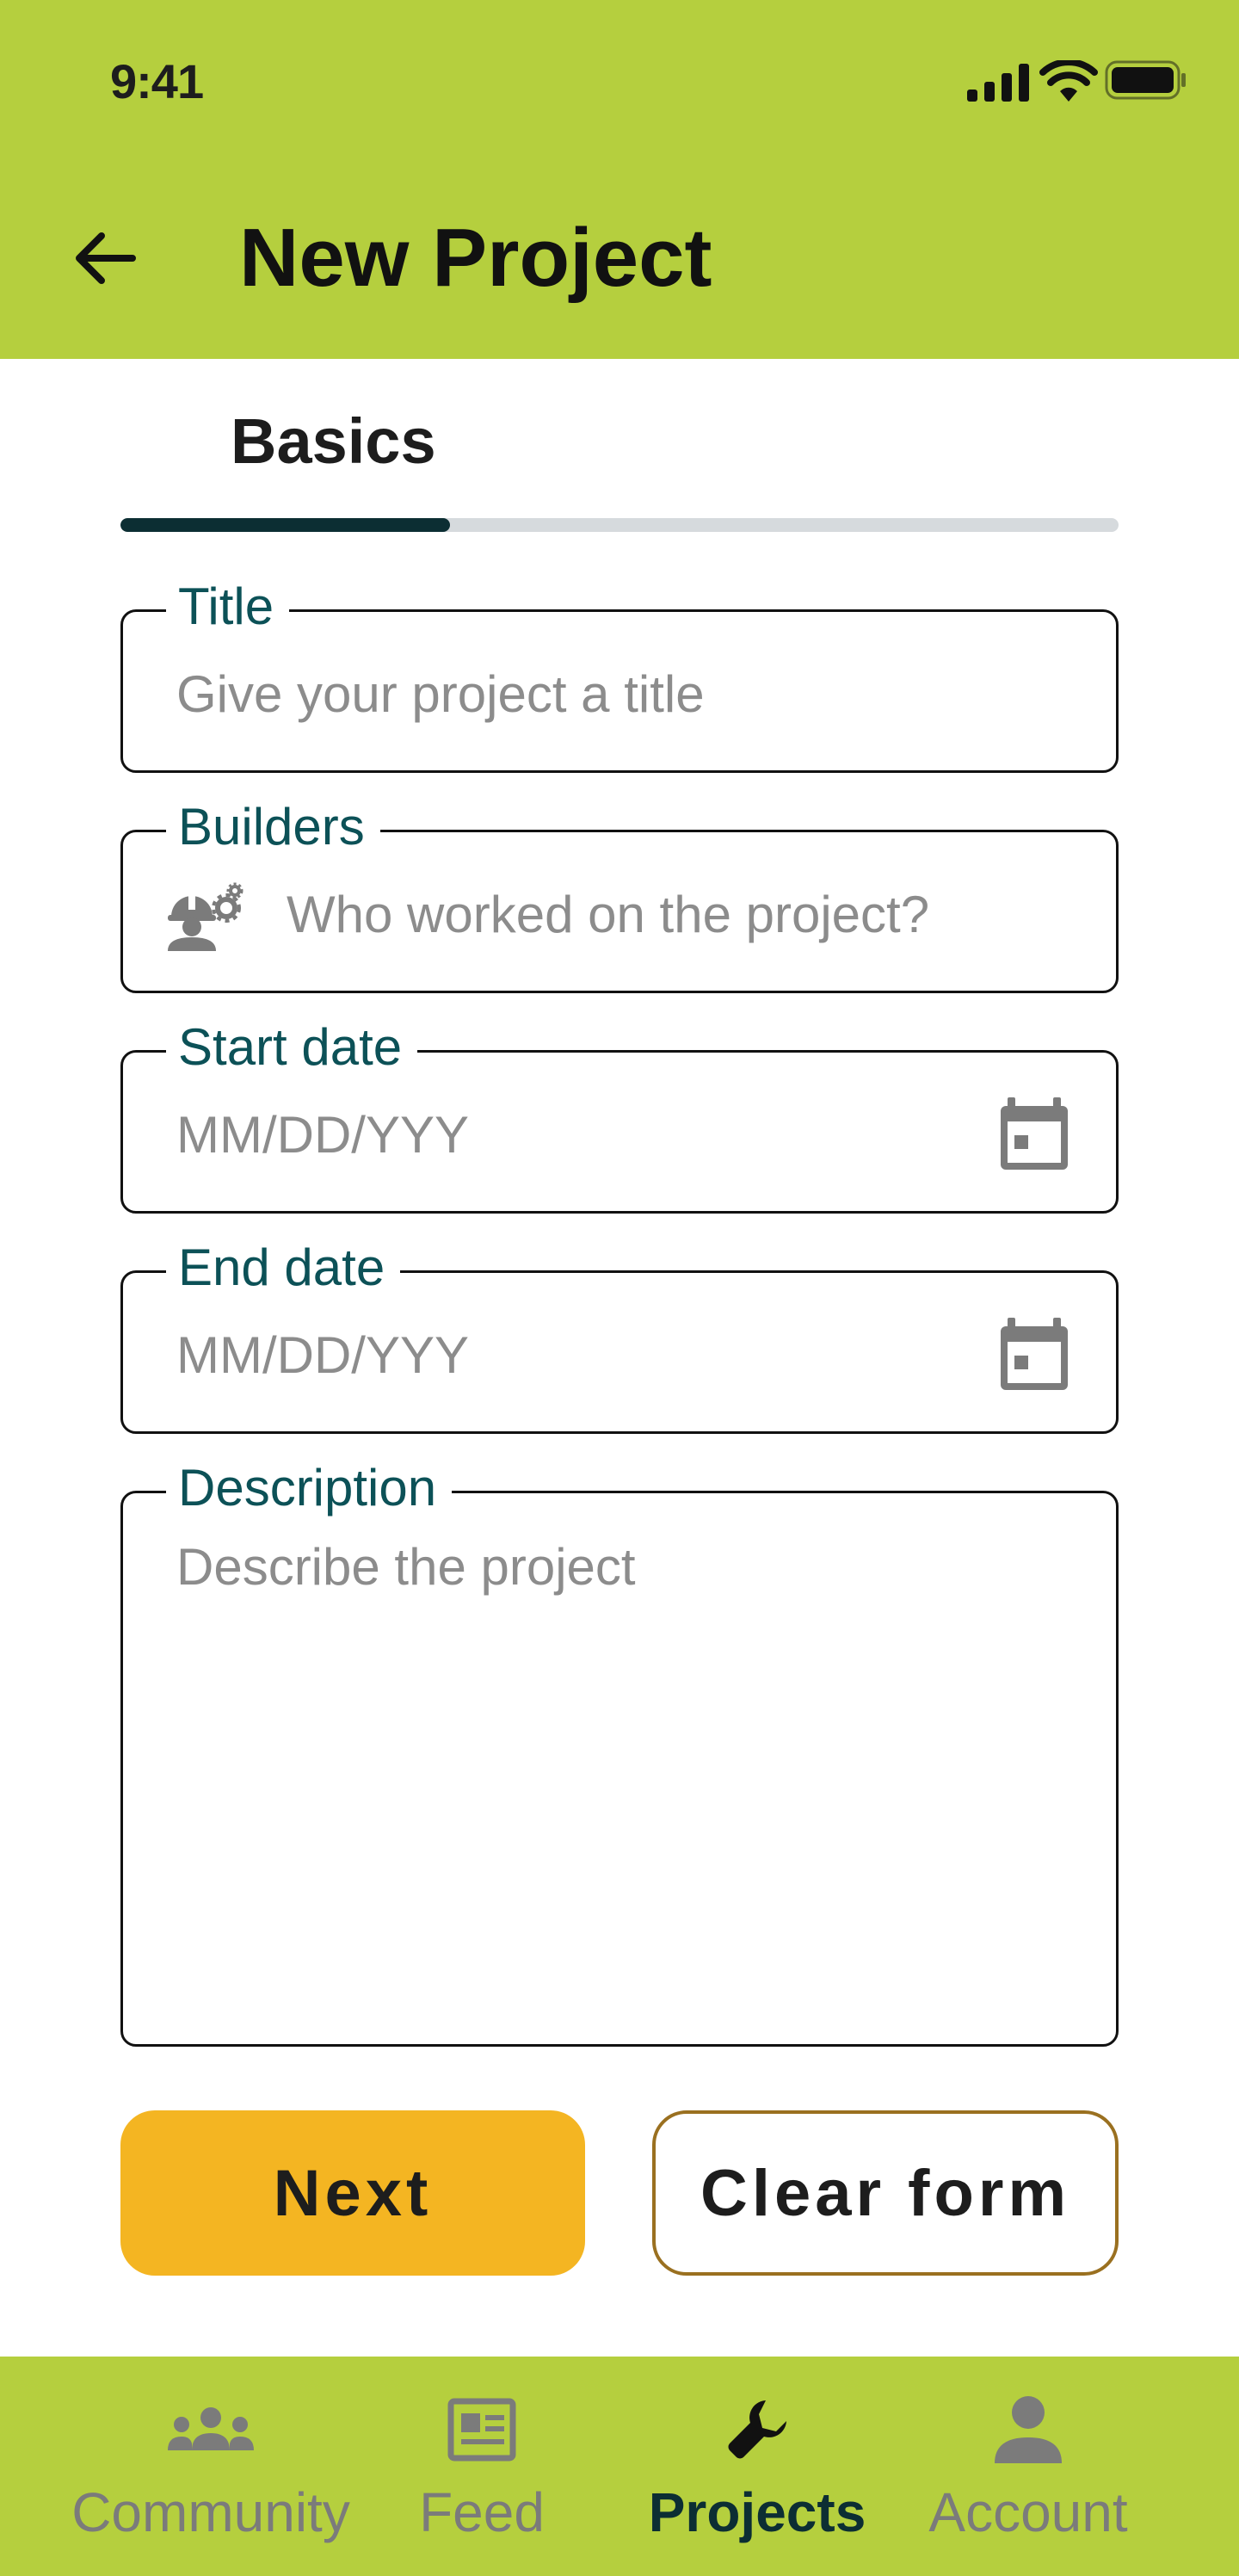 The width and height of the screenshot is (1239, 2576). Describe the element at coordinates (1028, 2512) in the screenshot. I see `nav-label-account: Account` at that location.